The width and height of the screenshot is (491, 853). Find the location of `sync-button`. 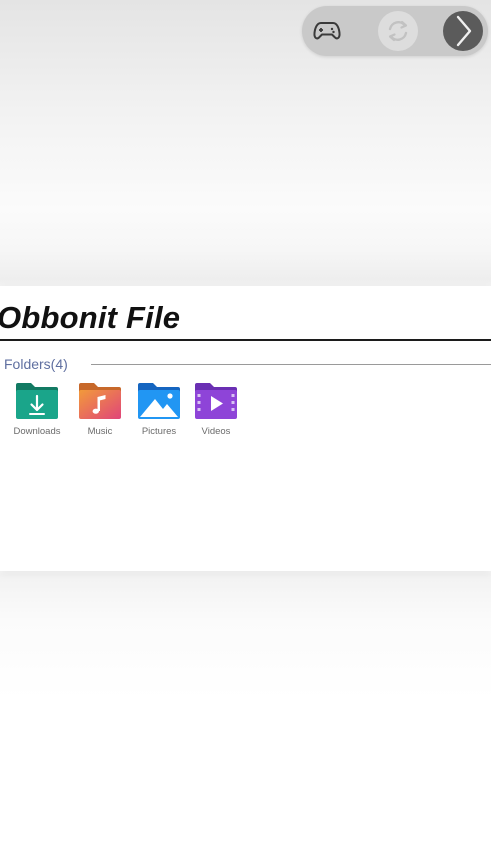

sync-button is located at coordinates (398, 31).